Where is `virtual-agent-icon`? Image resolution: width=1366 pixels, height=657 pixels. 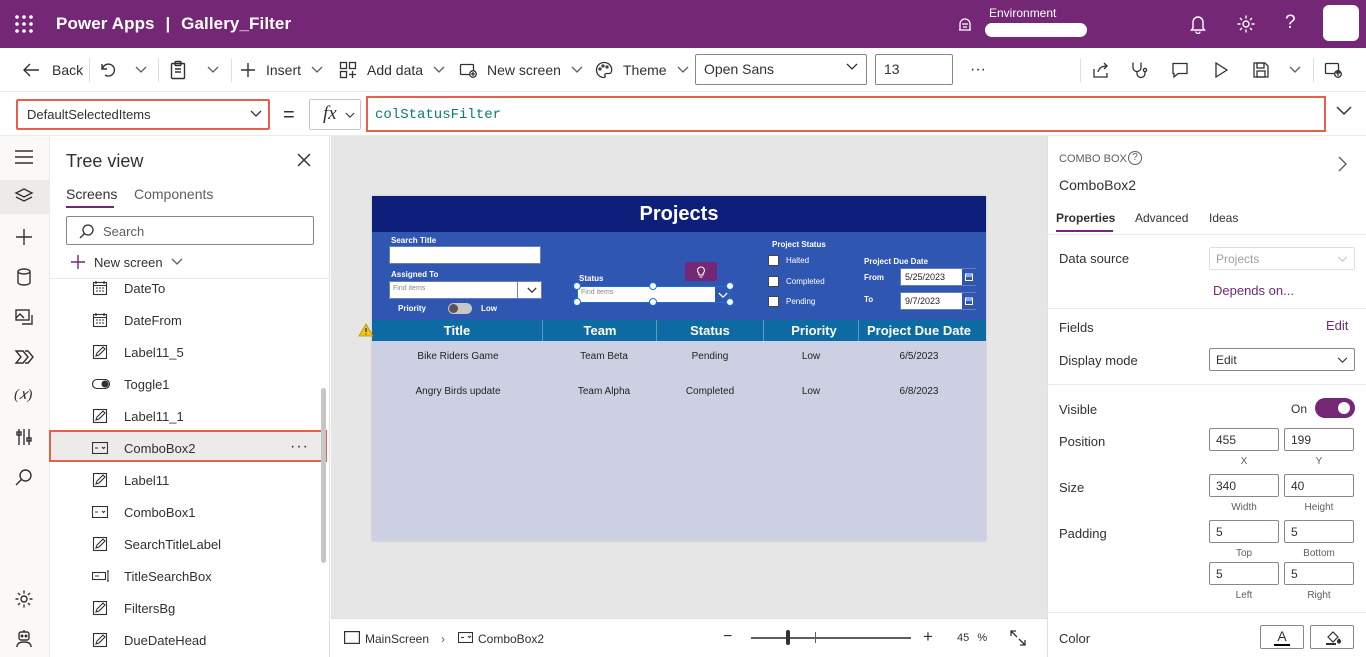 virtual-agent-icon is located at coordinates (24, 639).